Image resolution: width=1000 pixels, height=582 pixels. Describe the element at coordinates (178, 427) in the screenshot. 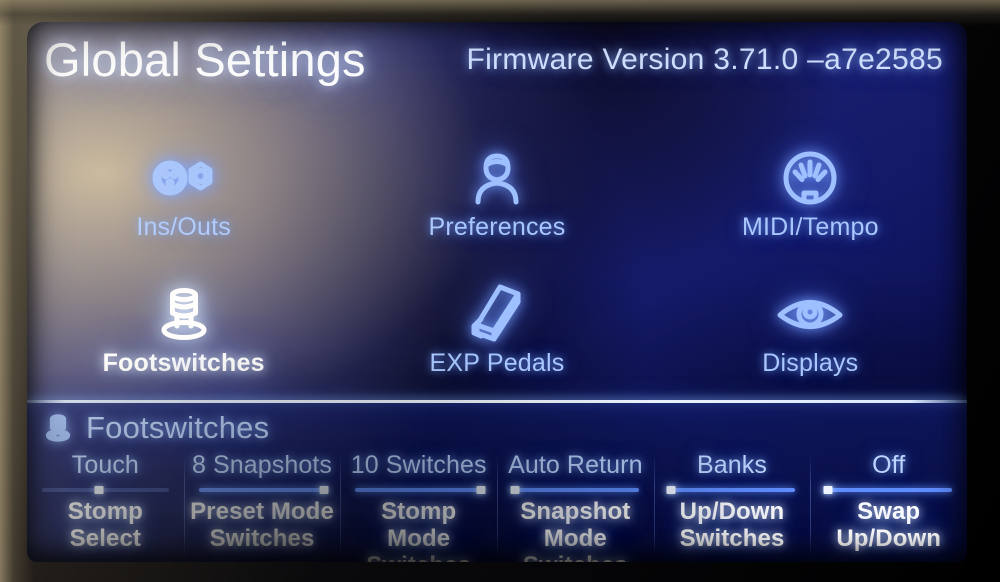

I see `footer-section-title: Footswitches` at that location.